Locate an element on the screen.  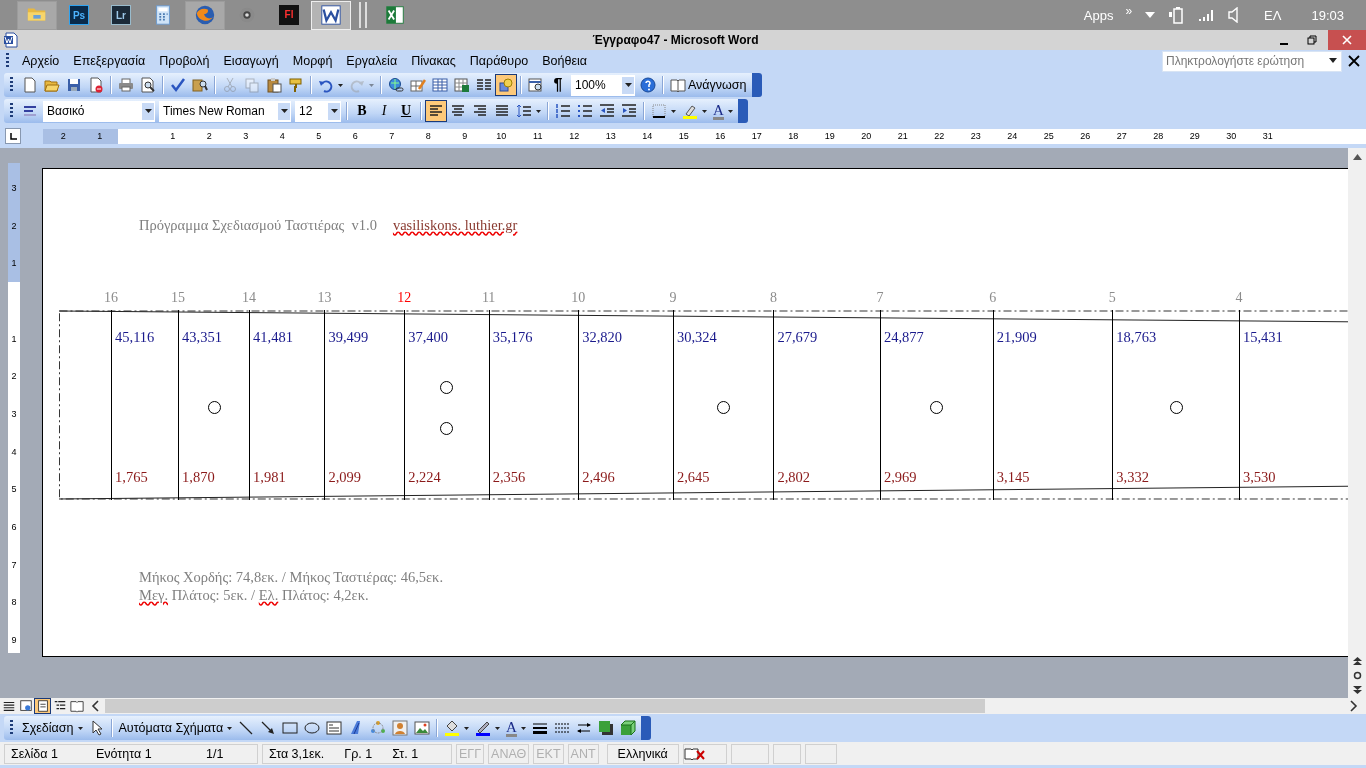
ruler-number: 28 is located at coordinates (1158, 136).